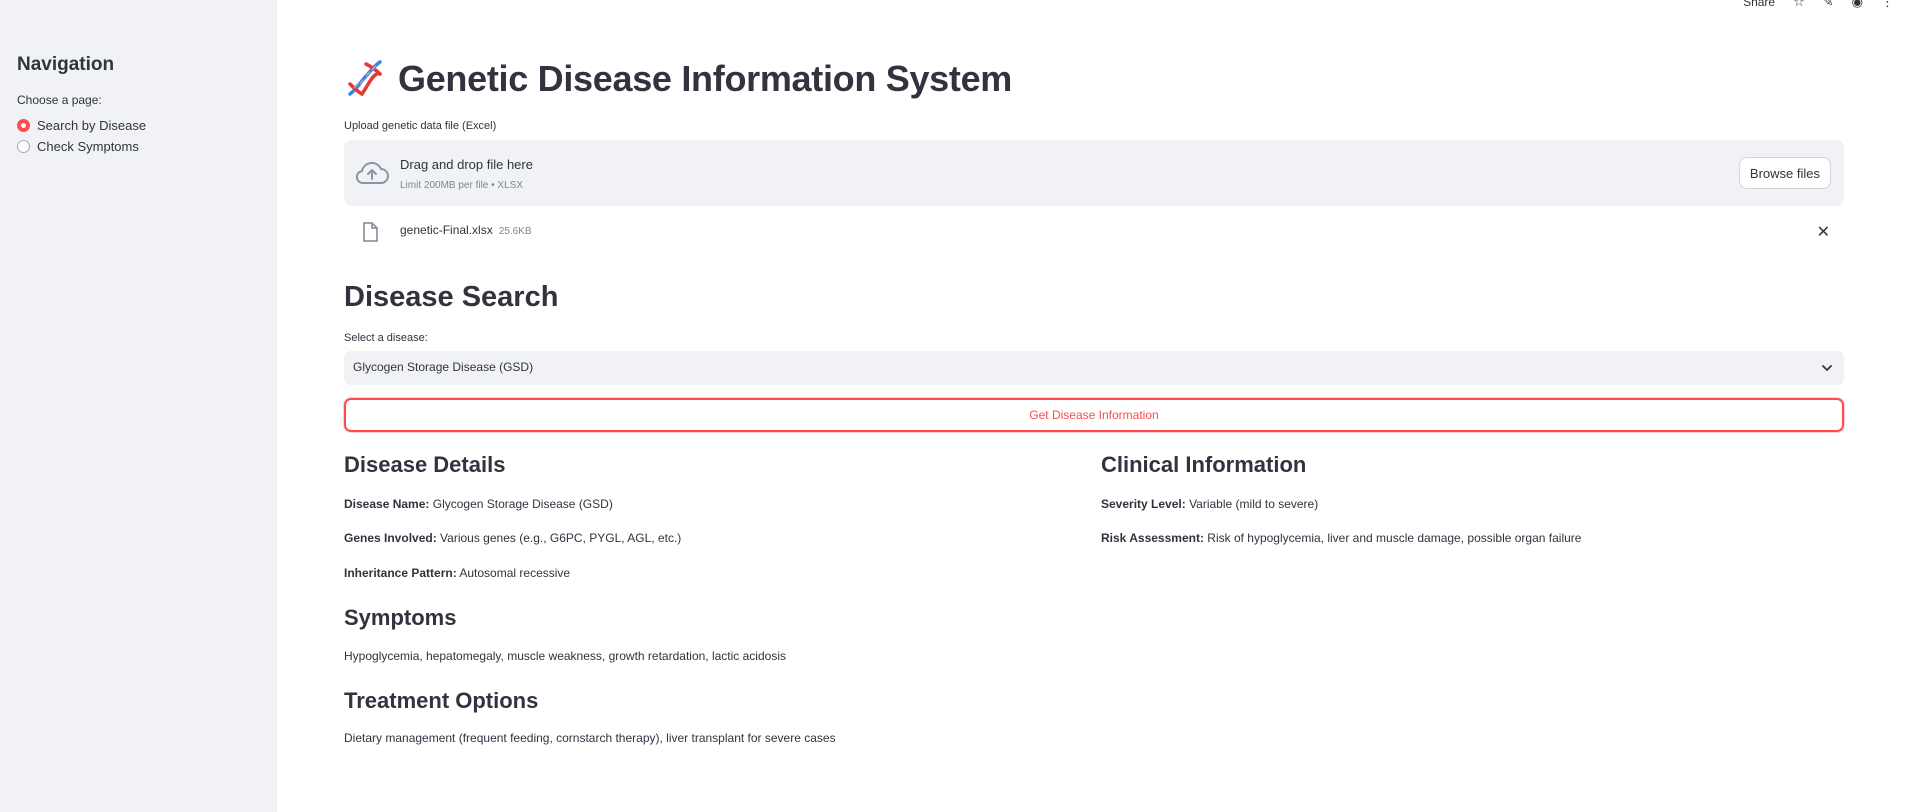 The width and height of the screenshot is (1916, 812). I want to click on section-heading-treatment: Treatment Options, so click(441, 700).